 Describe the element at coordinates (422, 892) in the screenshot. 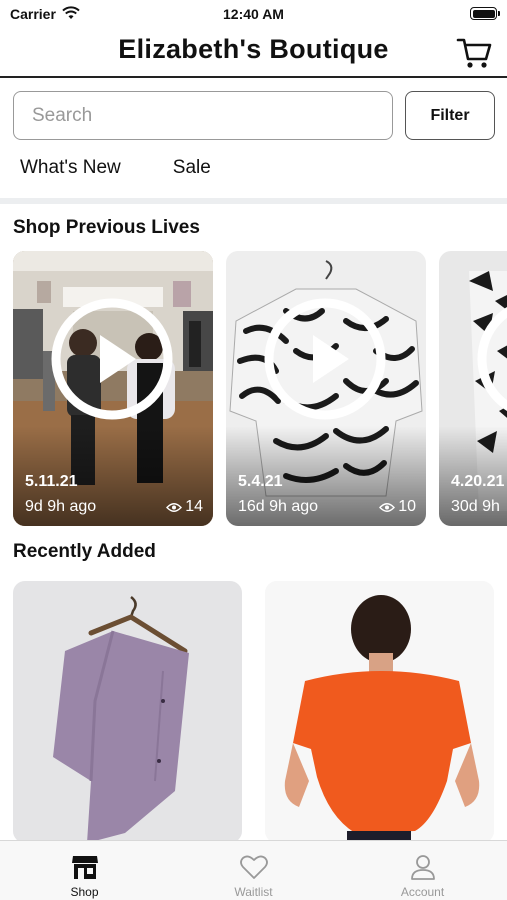

I see `tab-account-label: Account` at that location.